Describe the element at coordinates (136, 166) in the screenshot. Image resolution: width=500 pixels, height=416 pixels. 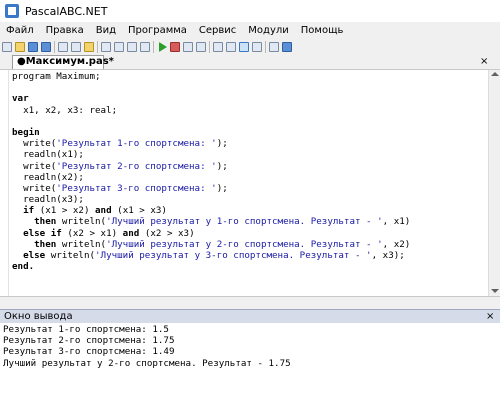
I see `code-string: 'Результат 2-го спортсмена: '` at that location.